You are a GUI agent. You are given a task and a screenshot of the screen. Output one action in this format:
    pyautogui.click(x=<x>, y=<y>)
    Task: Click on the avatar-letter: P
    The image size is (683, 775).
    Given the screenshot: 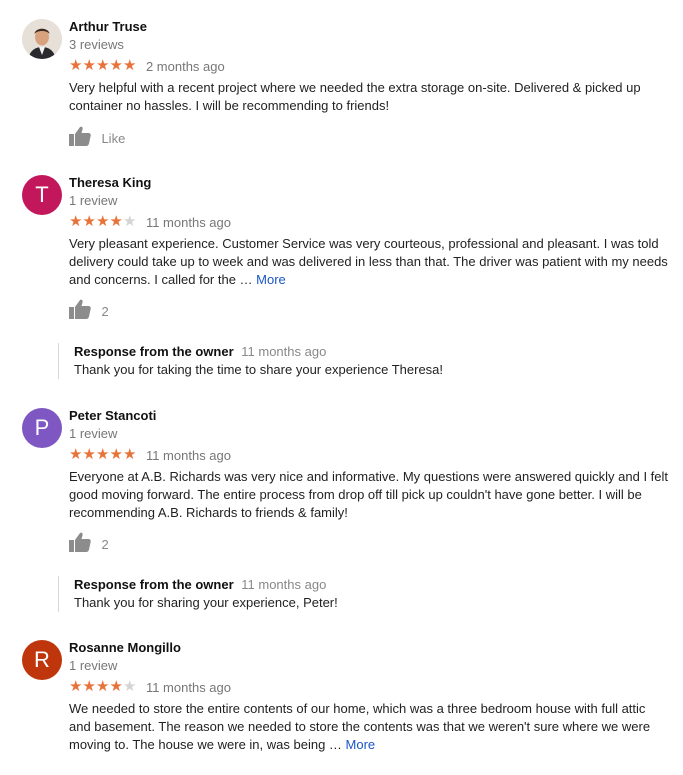 What is the action you would take?
    pyautogui.click(x=42, y=427)
    